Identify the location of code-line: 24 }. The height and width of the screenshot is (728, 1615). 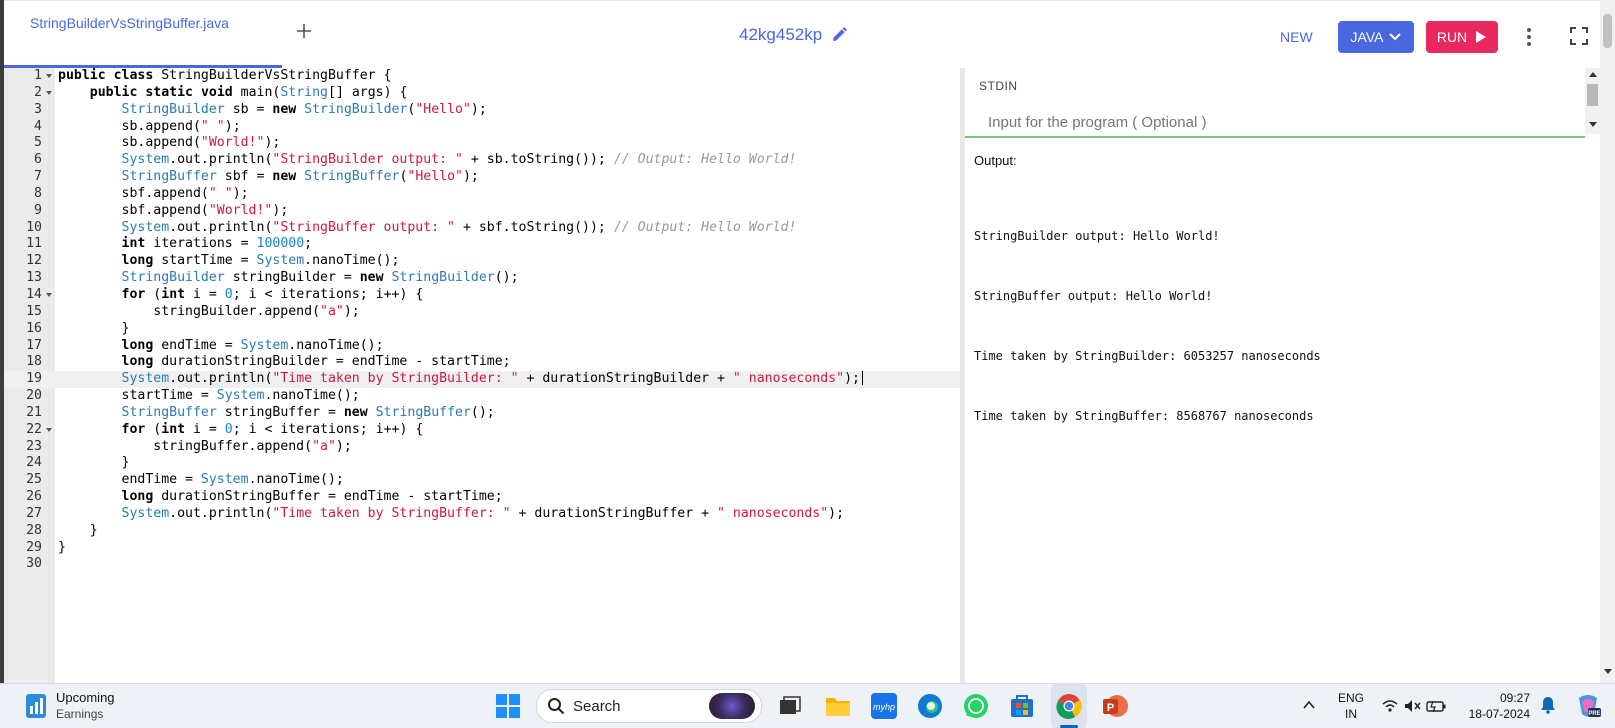
(482, 463).